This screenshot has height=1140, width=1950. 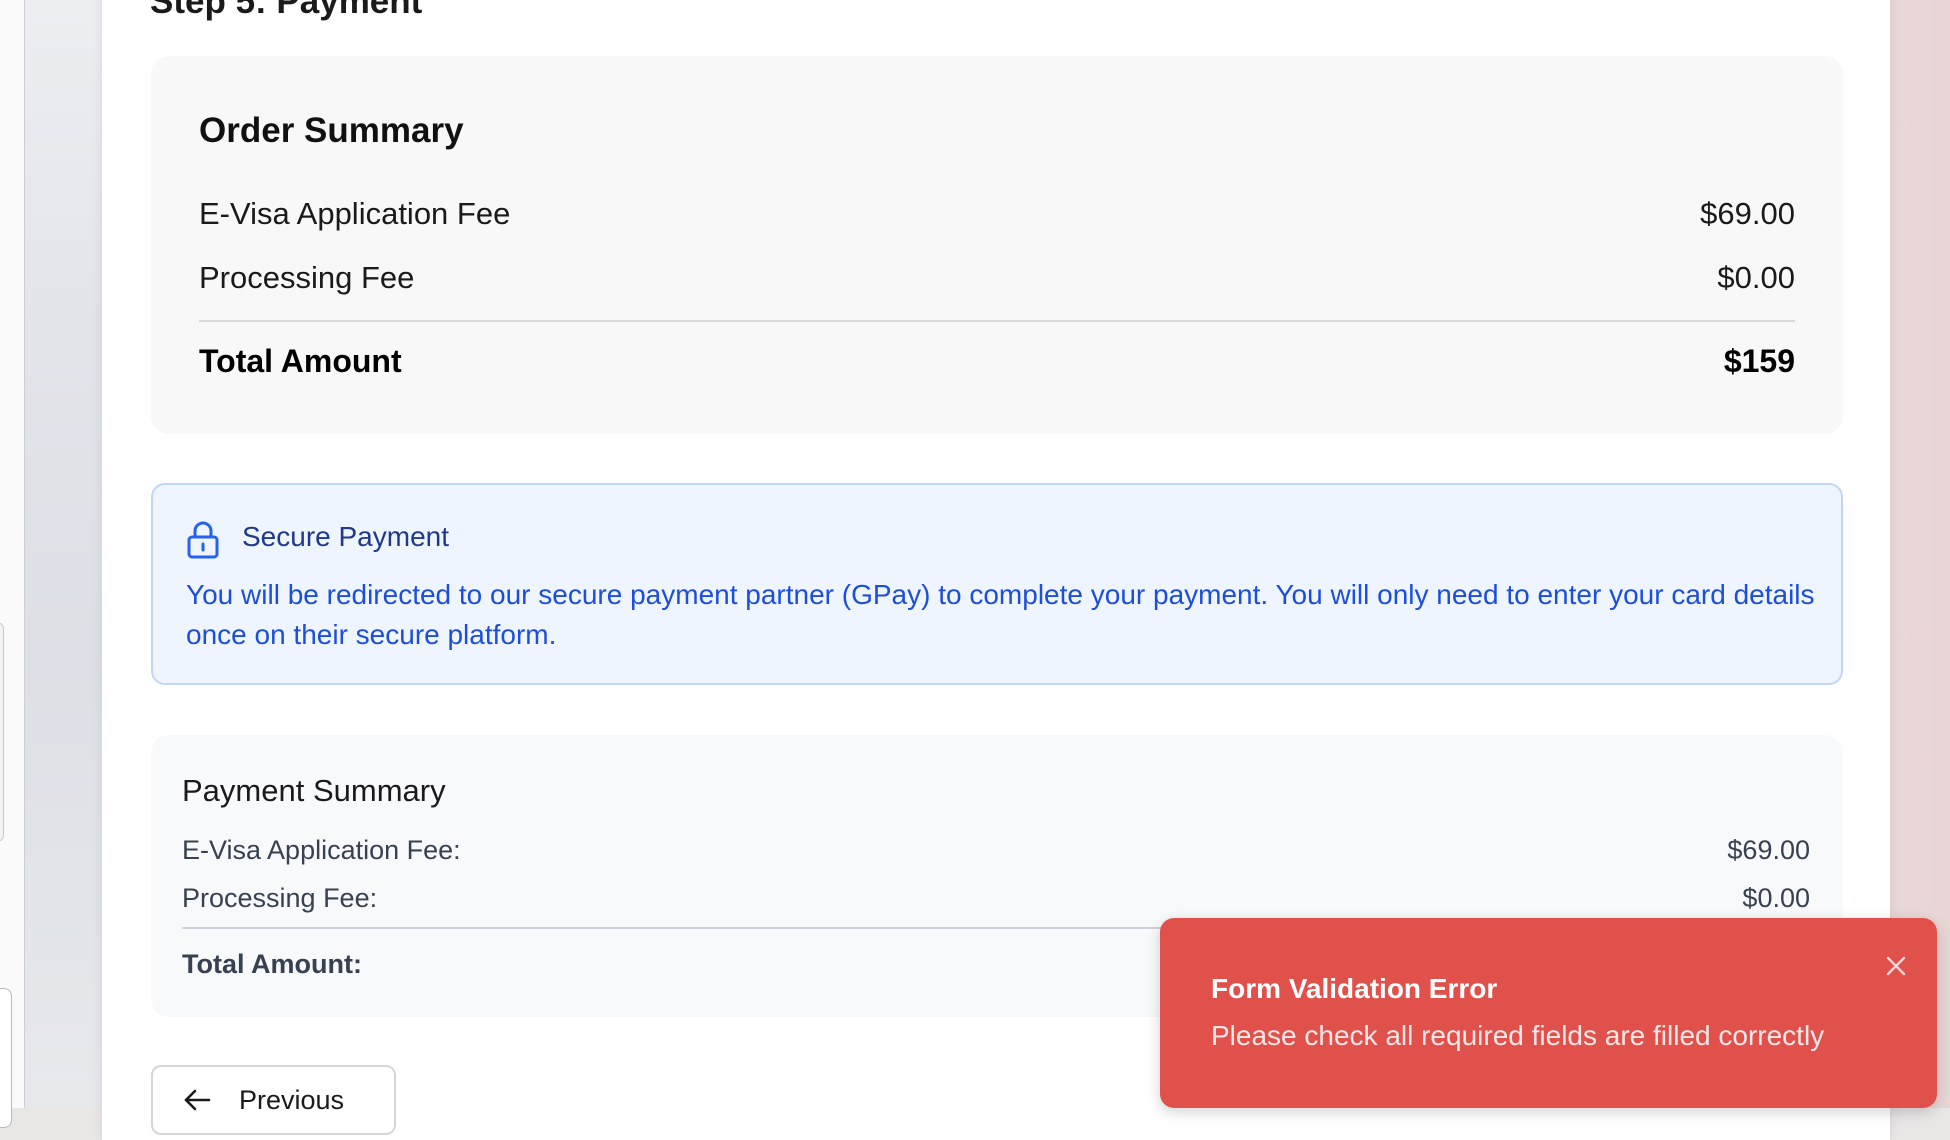 What do you see at coordinates (997, 214) in the screenshot?
I see `order-summary-row: E-Visa Application Fee $69.00` at bounding box center [997, 214].